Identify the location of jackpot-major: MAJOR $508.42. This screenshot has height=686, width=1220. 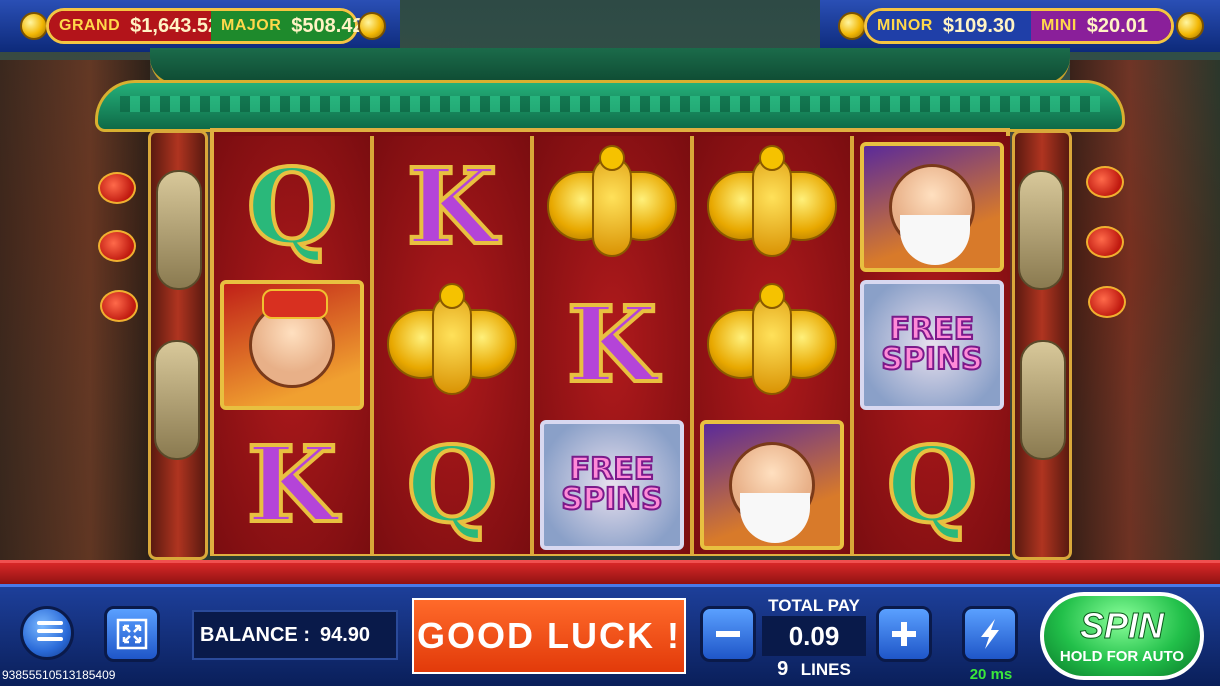
(287, 26).